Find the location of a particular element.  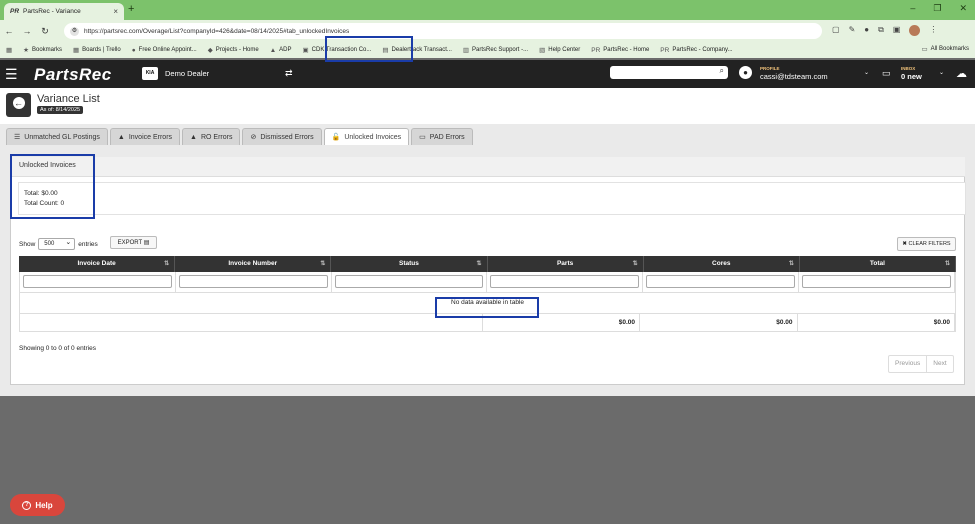

tab-pad-errors: ▭ PAD Errors is located at coordinates (442, 136).